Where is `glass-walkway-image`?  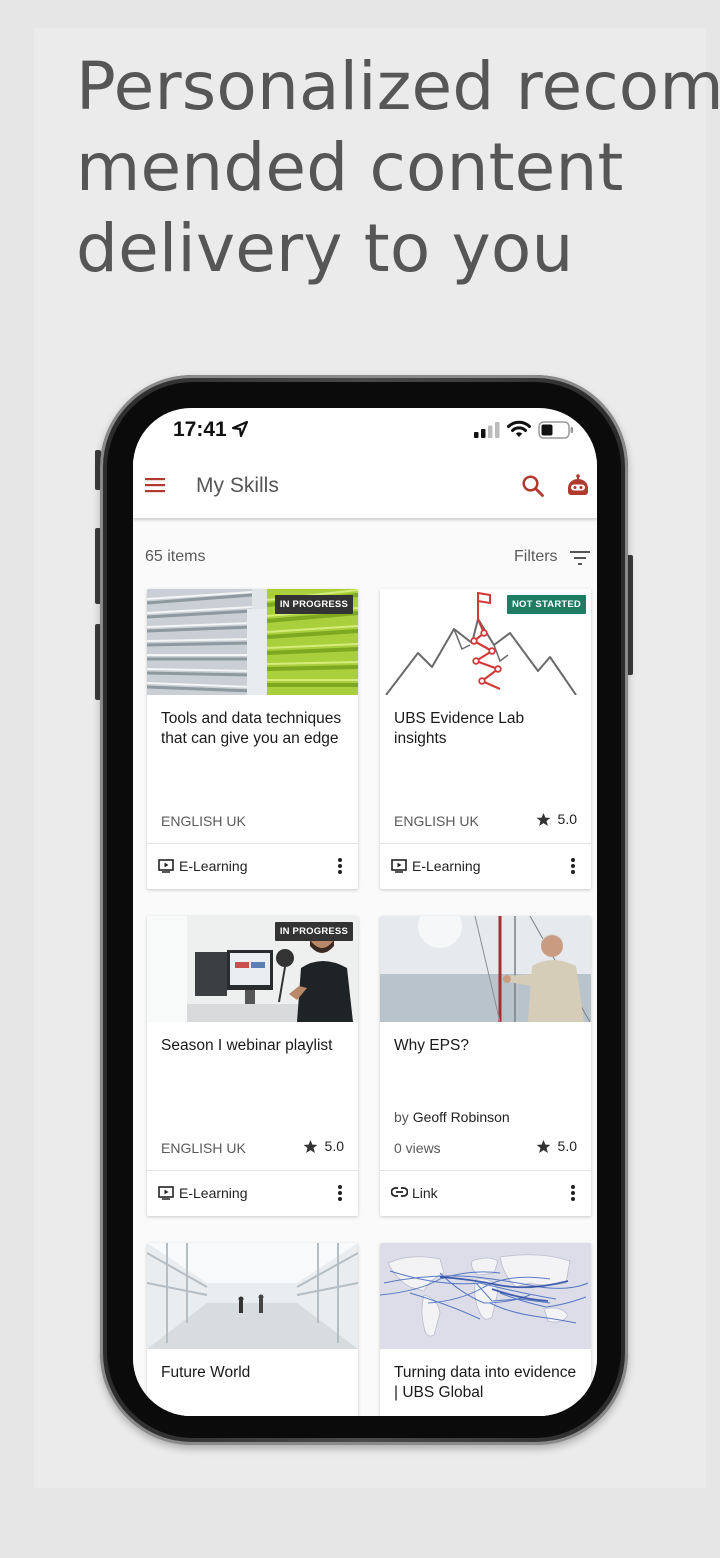
glass-walkway-image is located at coordinates (252, 1296).